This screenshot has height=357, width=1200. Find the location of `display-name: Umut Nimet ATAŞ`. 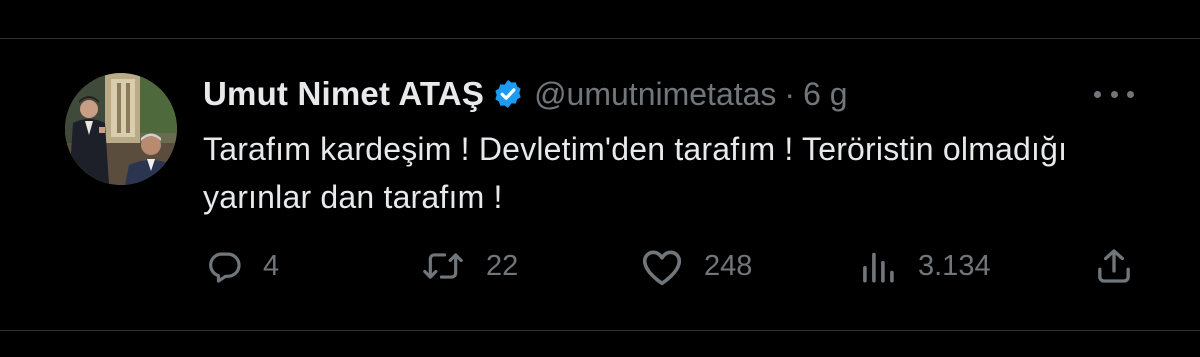

display-name: Umut Nimet ATAŞ is located at coordinates (343, 94).